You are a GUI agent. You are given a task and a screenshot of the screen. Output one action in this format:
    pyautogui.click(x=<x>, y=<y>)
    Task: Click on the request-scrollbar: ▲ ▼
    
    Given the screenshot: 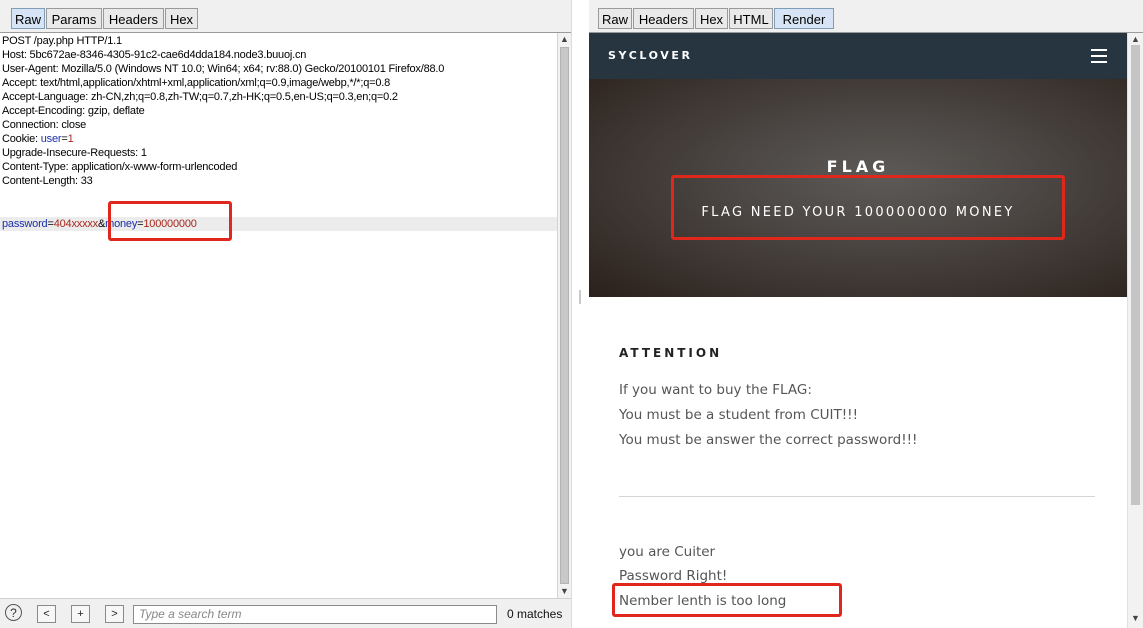 What is the action you would take?
    pyautogui.click(x=564, y=315)
    